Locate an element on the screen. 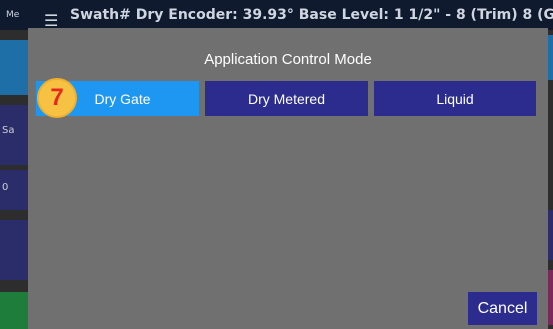  cancel-label: Cancel is located at coordinates (502, 308).